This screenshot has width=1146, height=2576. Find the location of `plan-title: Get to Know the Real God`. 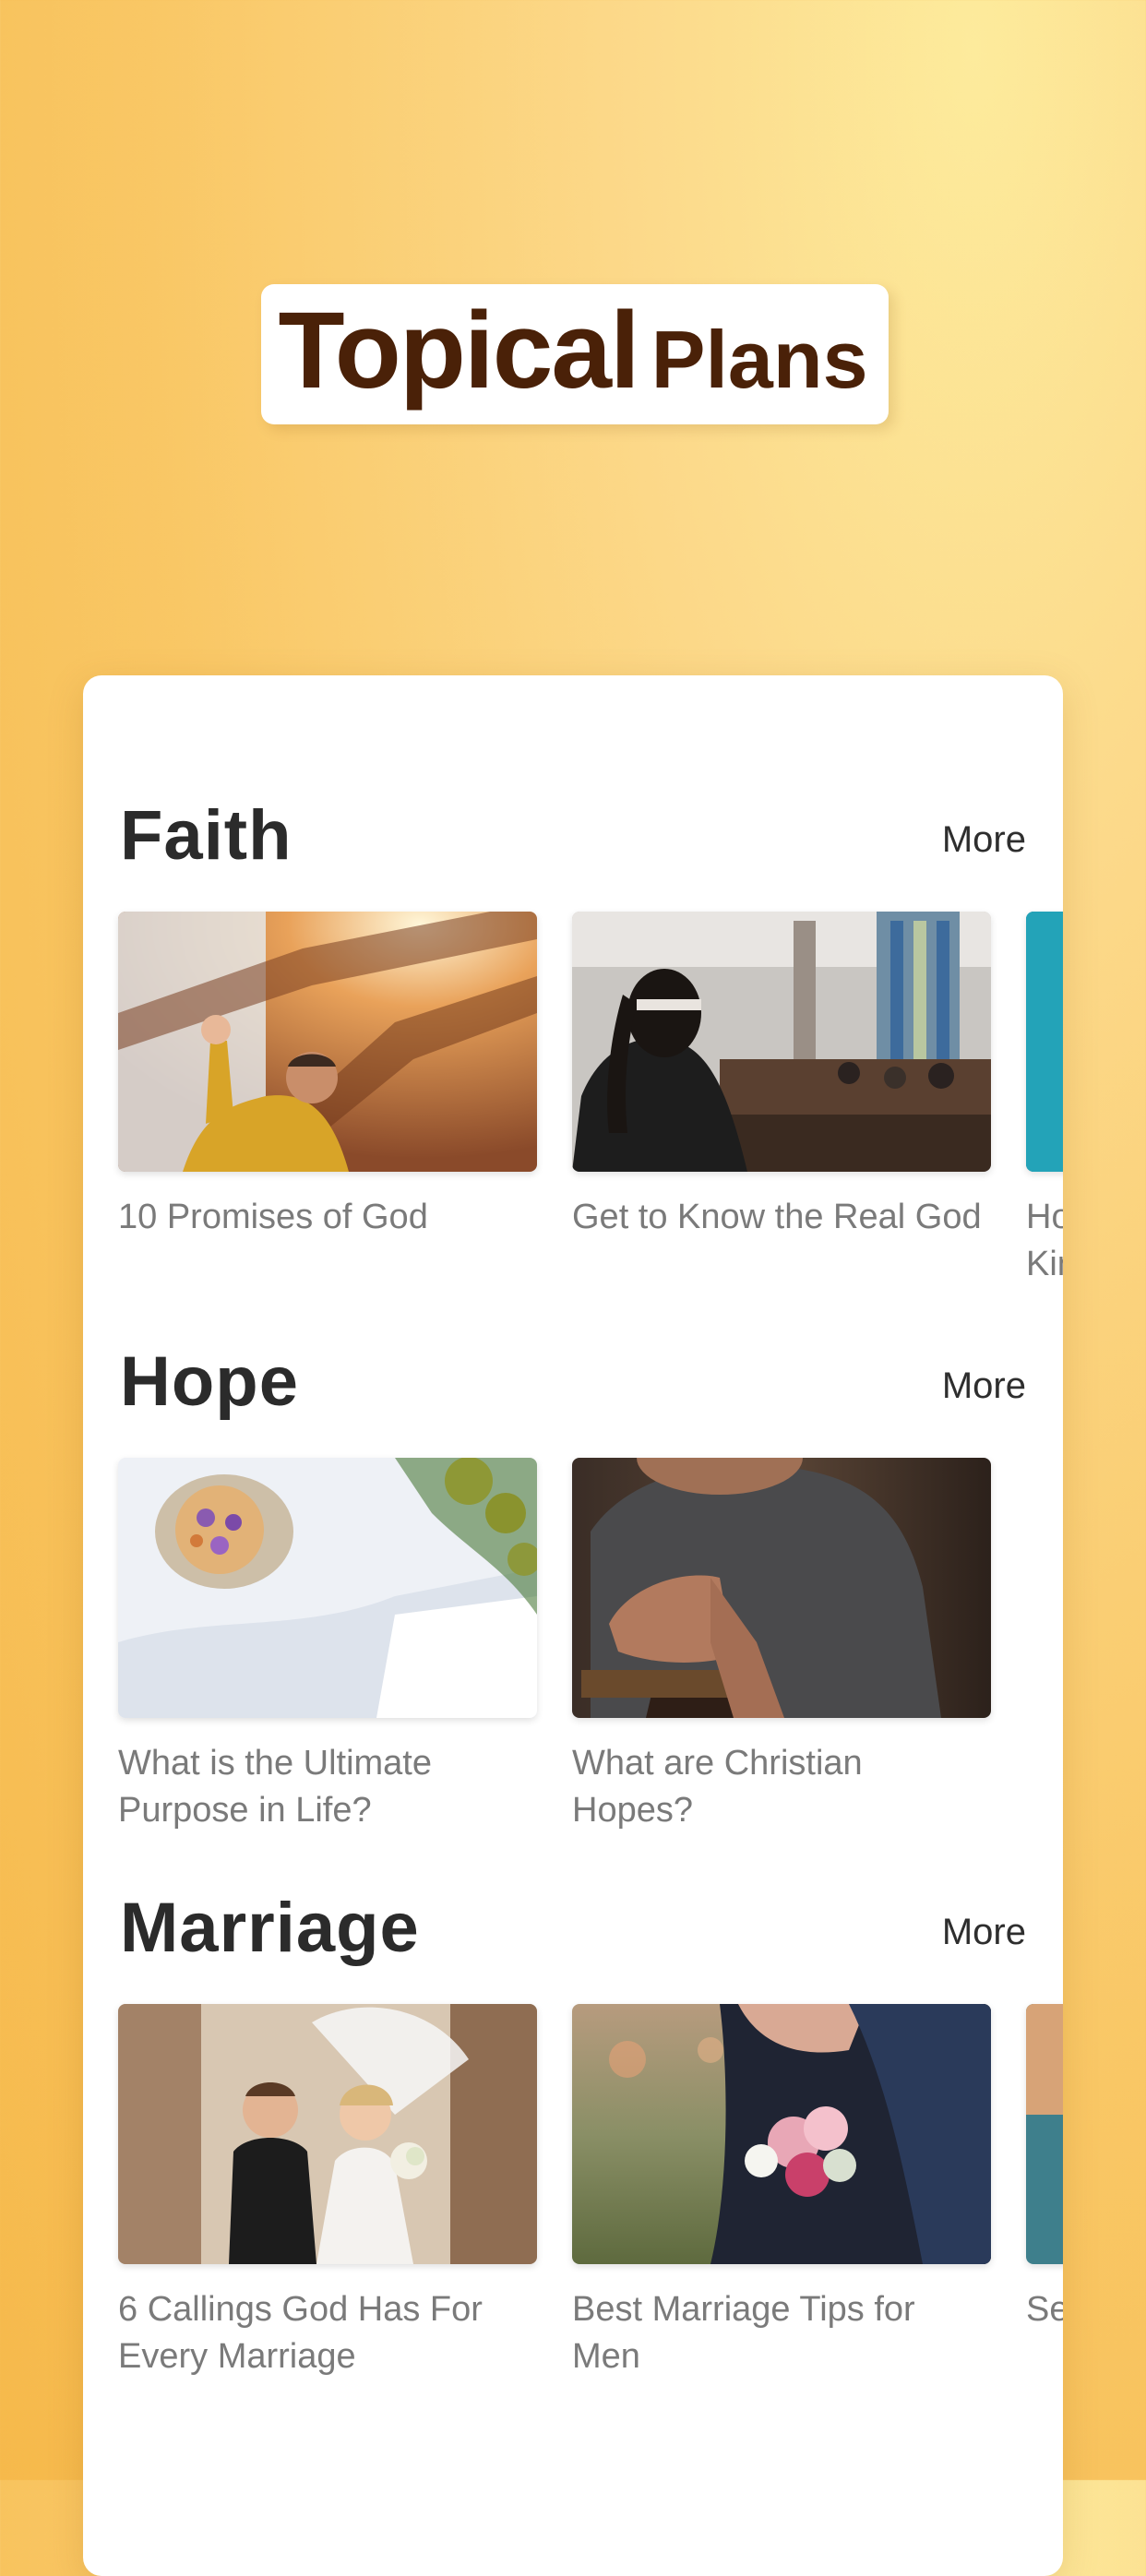

plan-title: Get to Know the Real God is located at coordinates (777, 1217).